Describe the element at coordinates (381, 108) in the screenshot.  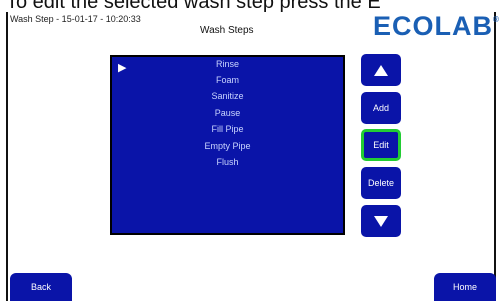
I see `add-button: Add` at that location.